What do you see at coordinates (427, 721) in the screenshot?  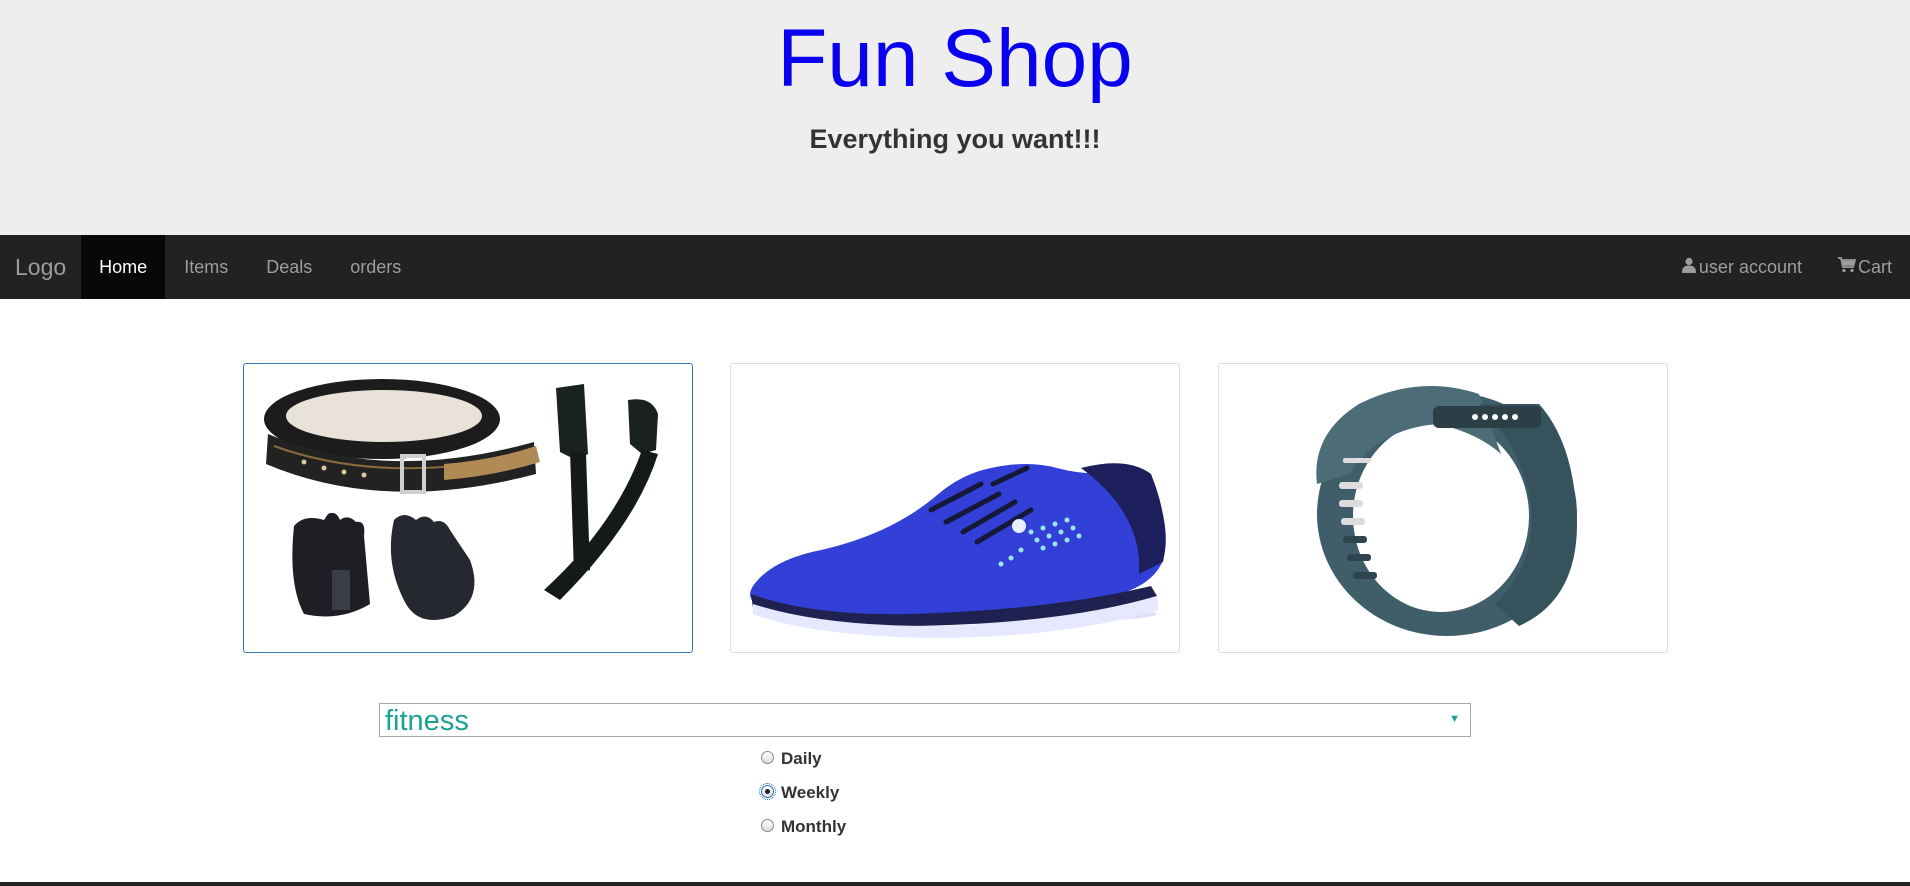 I see `category-select-value: fitness` at bounding box center [427, 721].